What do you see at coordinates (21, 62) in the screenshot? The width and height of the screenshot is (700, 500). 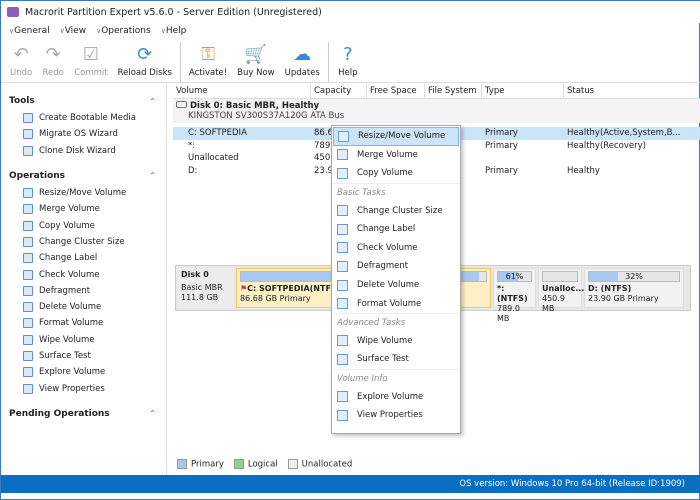 I see `undo-button: ↶ Undo` at bounding box center [21, 62].